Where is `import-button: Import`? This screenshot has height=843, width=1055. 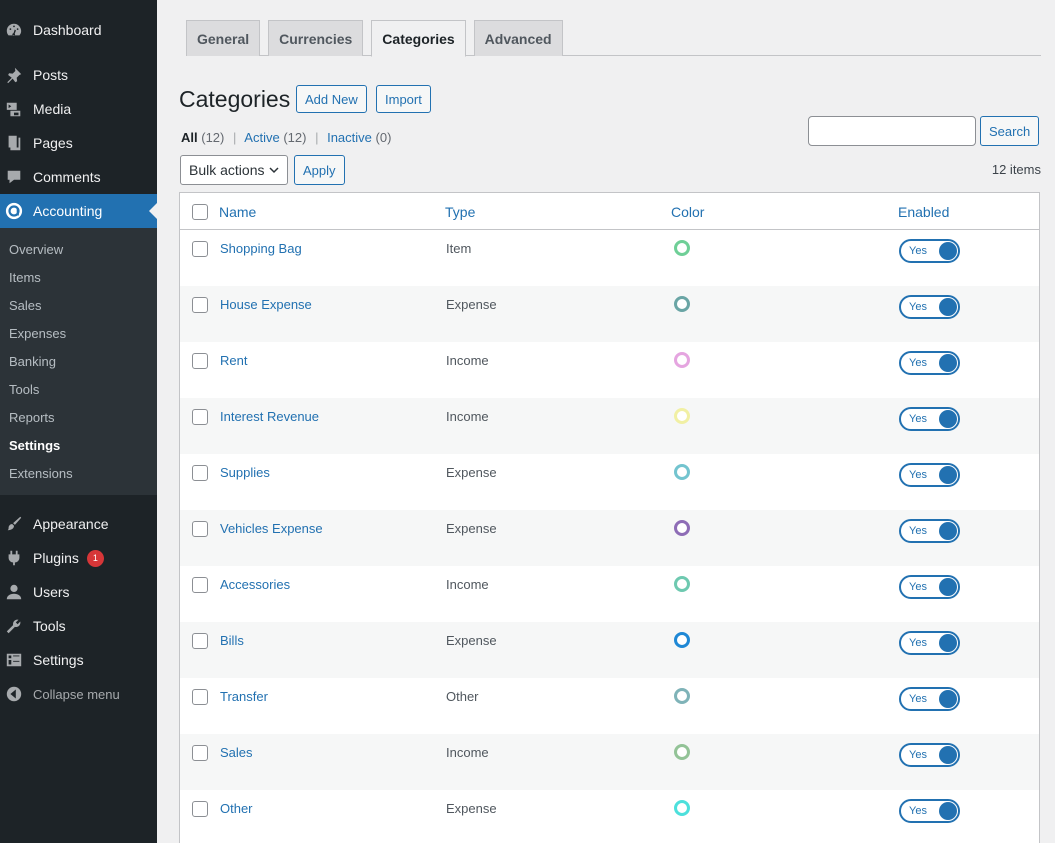
import-button: Import is located at coordinates (403, 99).